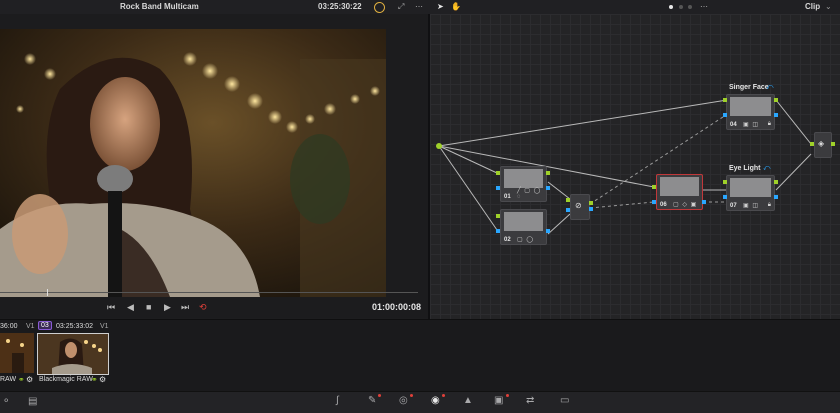 The image size is (840, 413). I want to click on curves-icon: ∫, so click(337, 400).